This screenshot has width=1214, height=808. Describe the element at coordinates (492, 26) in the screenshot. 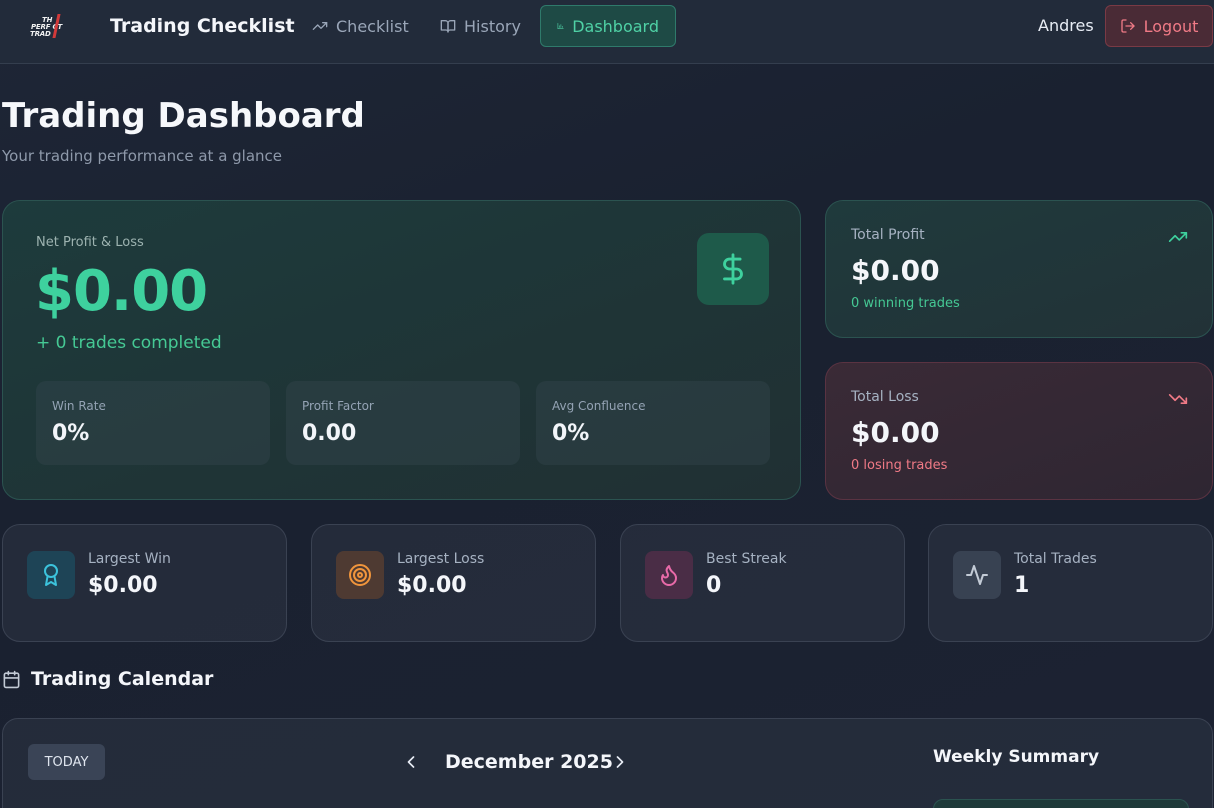

I see `nav-history-label: History` at that location.